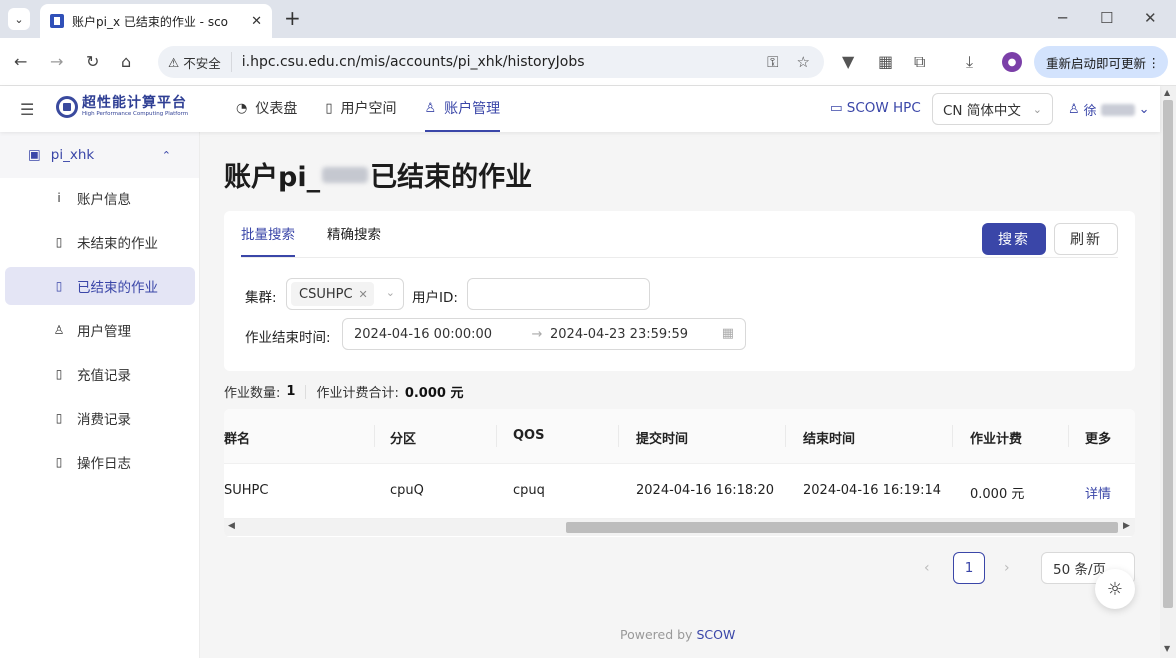  Describe the element at coordinates (883, 108) in the screenshot. I see `scow-hpc-label: SCOW HPC` at that location.